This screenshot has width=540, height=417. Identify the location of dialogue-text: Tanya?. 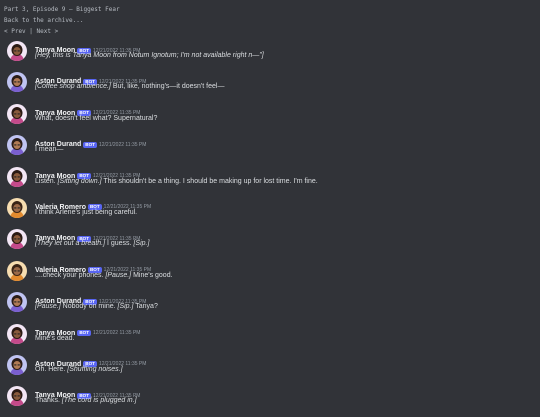
(145, 307).